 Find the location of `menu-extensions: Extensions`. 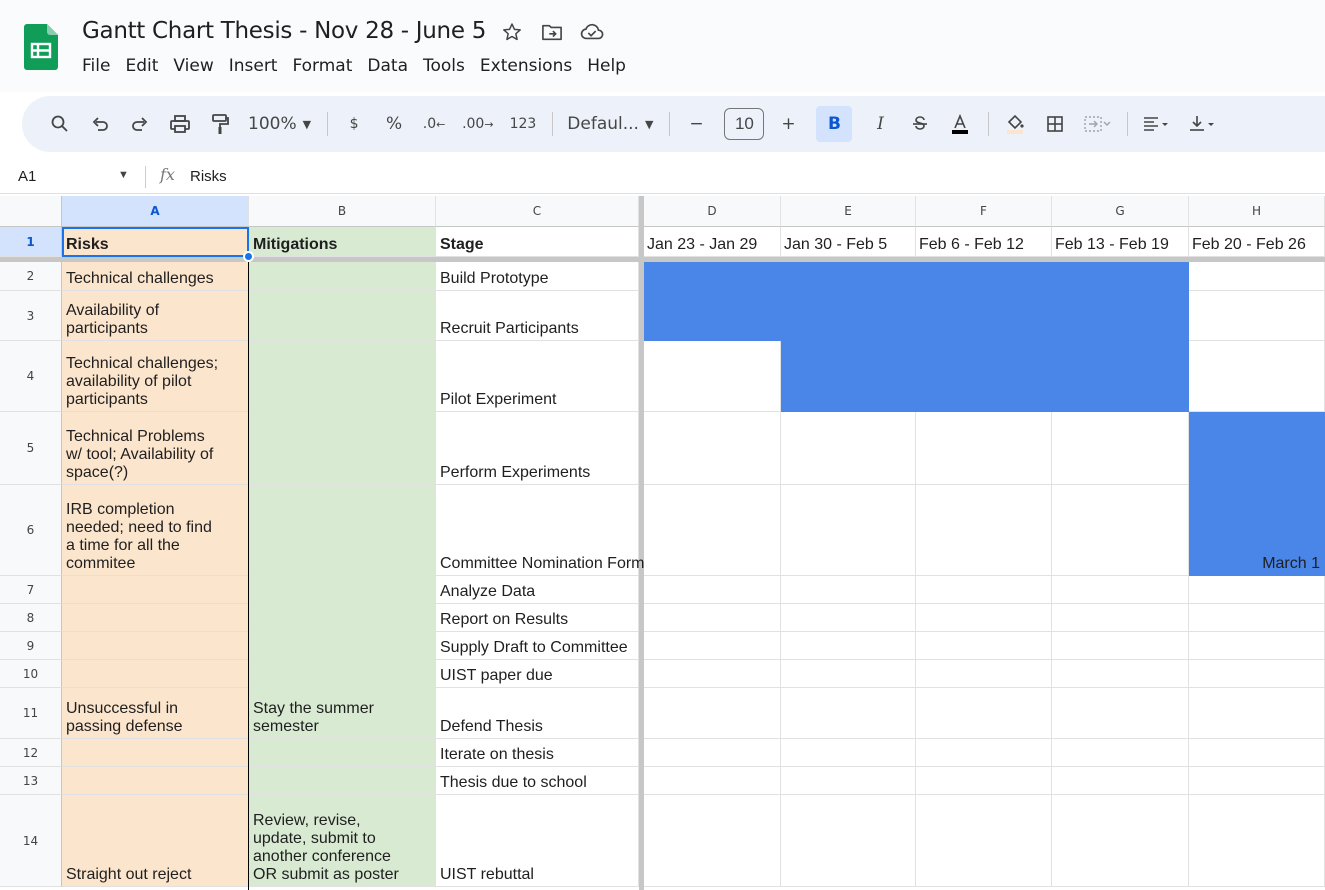

menu-extensions: Extensions is located at coordinates (526, 66).